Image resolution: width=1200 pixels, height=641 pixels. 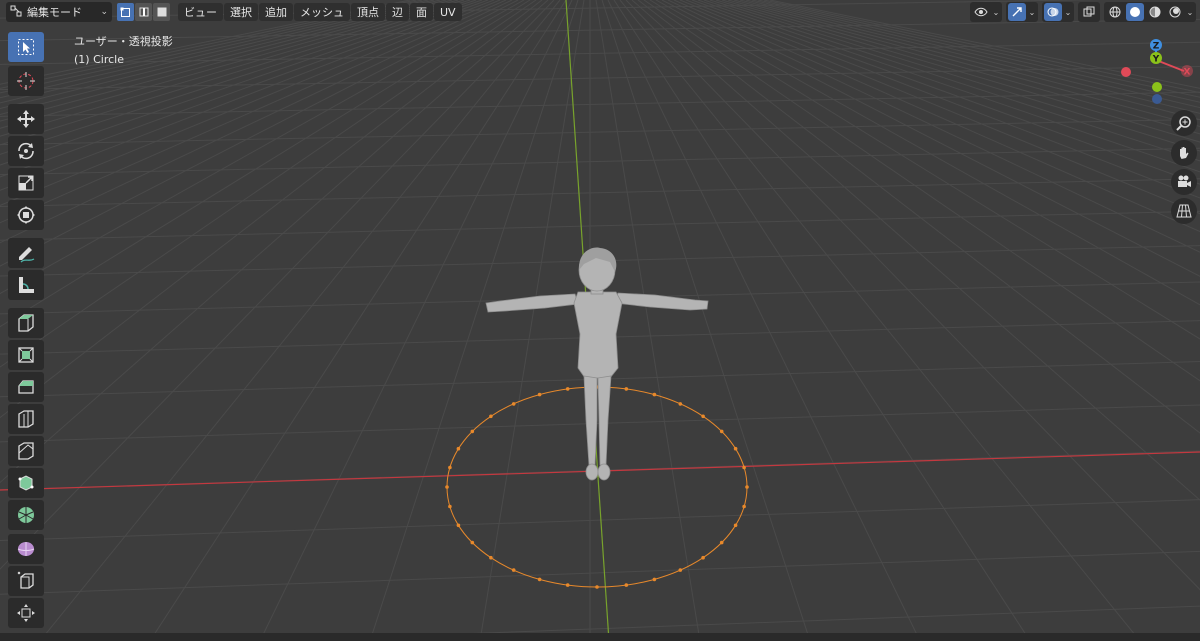 I want to click on select-mode-group, so click(x=143, y=12).